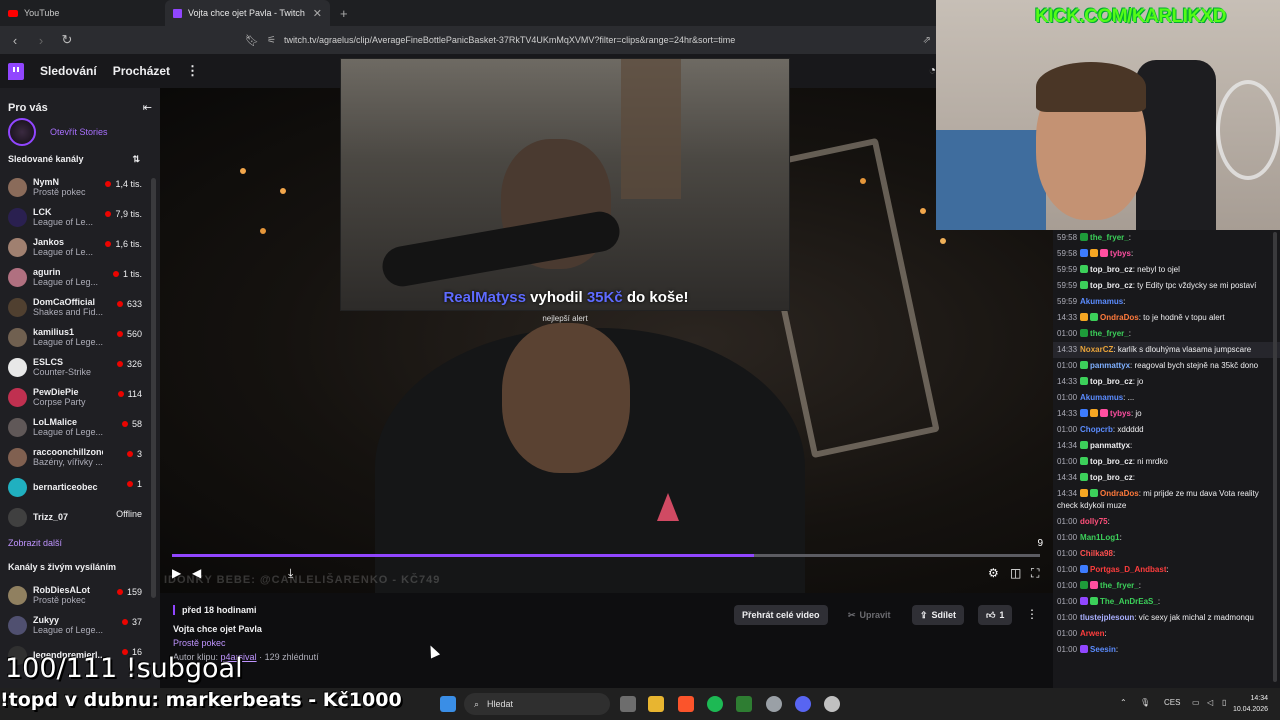  Describe the element at coordinates (656, 704) in the screenshot. I see `file-explorer-icon` at that location.